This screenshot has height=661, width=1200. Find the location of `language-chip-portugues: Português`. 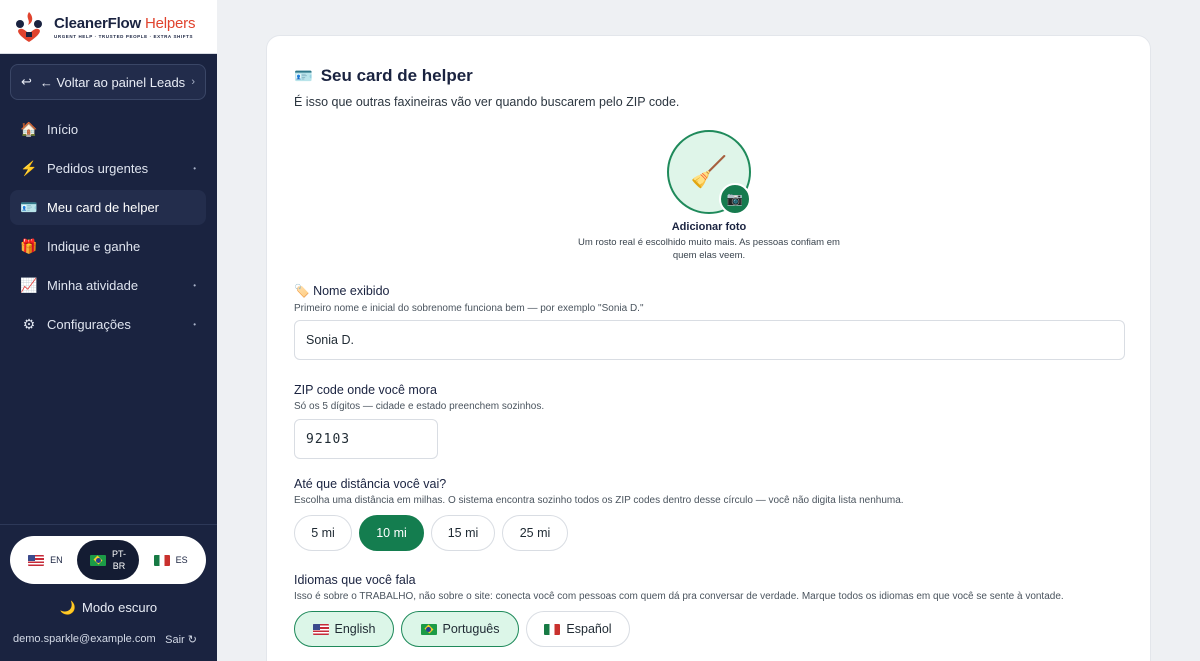

language-chip-portugues: Português is located at coordinates (460, 629).